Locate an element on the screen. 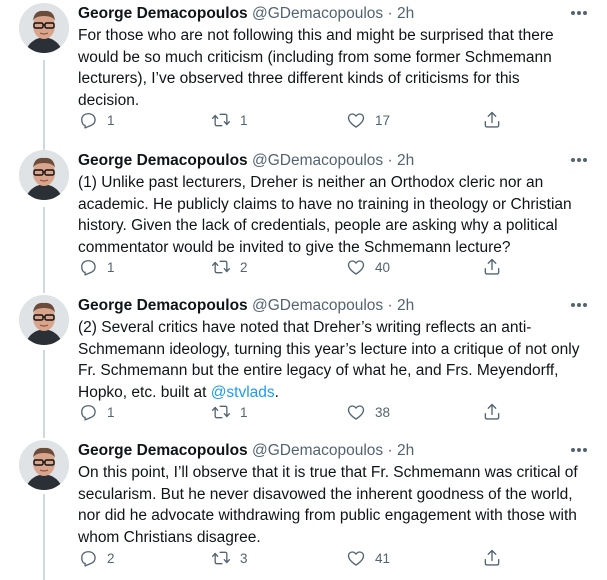 The width and height of the screenshot is (607, 580). like-count: 41 is located at coordinates (383, 558).